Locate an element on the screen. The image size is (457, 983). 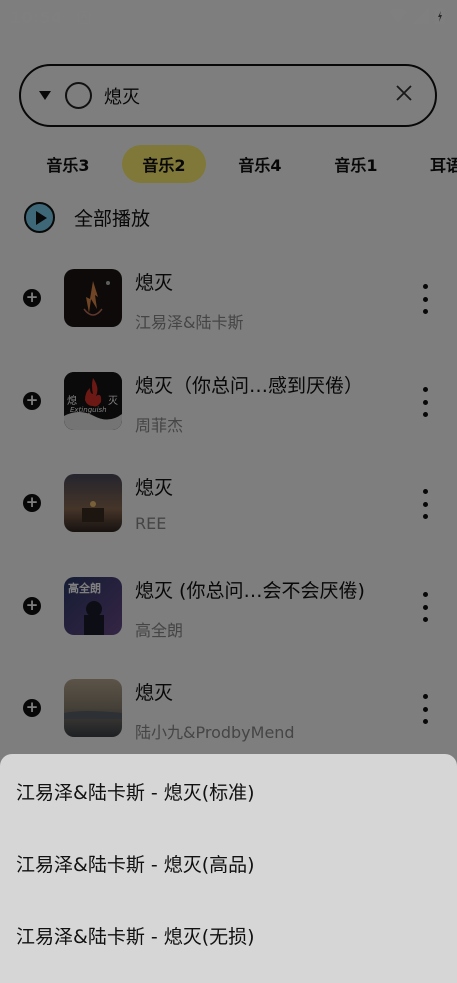
quality-option-lossless: 江易泽&陆卡斯 - 熄灭(无损) is located at coordinates (135, 935).